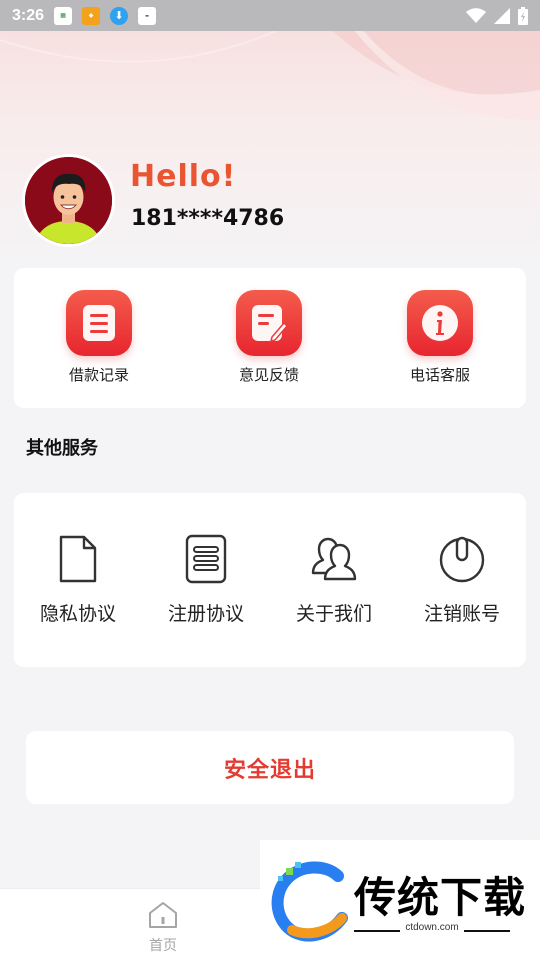 This screenshot has height=960, width=540. What do you see at coordinates (334, 559) in the screenshot?
I see `users-icon` at bounding box center [334, 559].